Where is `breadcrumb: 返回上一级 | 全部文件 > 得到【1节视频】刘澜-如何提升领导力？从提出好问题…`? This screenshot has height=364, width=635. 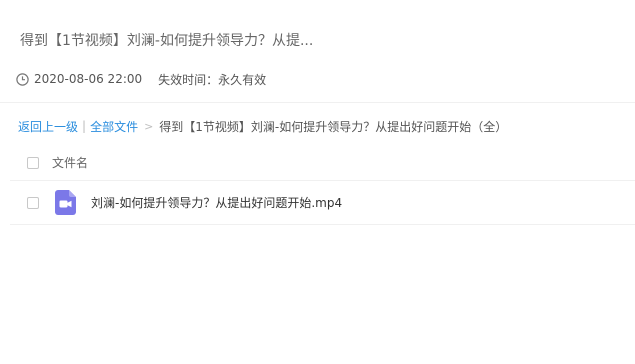 breadcrumb: 返回上一级 | 全部文件 > 得到【1节视频】刘澜-如何提升领导力？从提出好问题… is located at coordinates (262, 126).